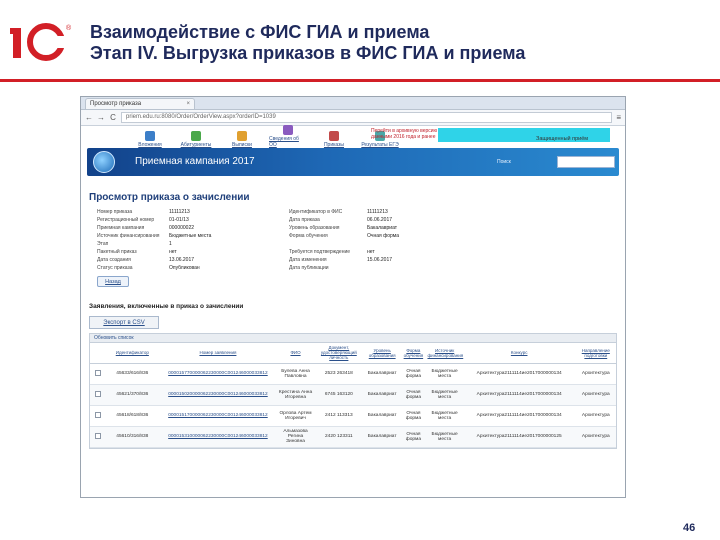 Image resolution: width=720 pixels, height=540 pixels. Describe the element at coordinates (339, 437) in the screenshot. I see `cell-document: 2420 123311` at that location.